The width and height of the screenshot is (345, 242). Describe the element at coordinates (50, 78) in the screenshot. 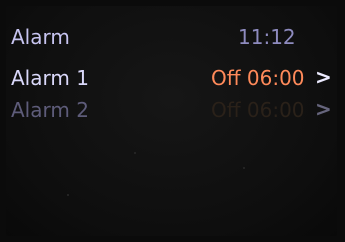

I see `alarm-label: Alarm 1` at that location.